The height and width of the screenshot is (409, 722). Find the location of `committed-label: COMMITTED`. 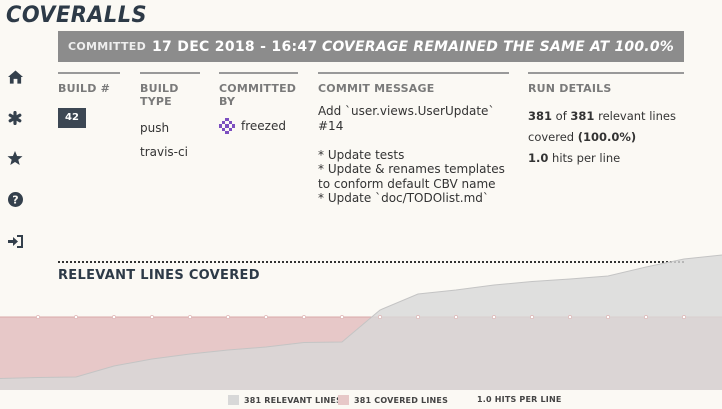

committed-label: COMMITTED is located at coordinates (107, 46).